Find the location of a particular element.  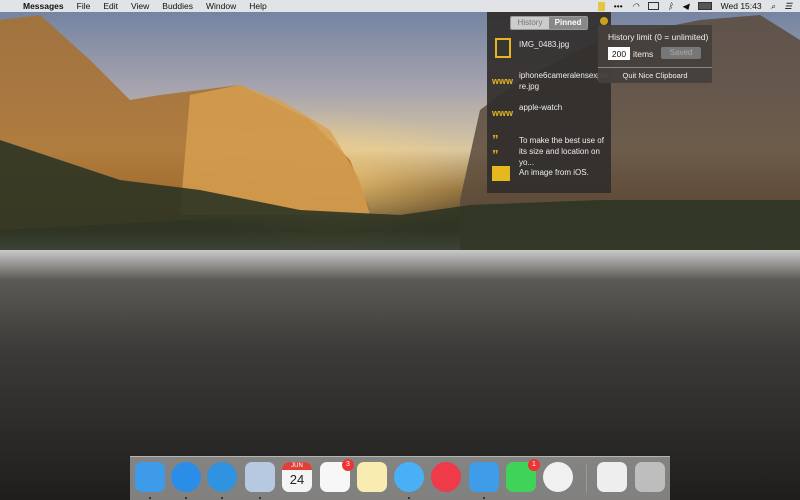

tab-group: History Pinned is located at coordinates (549, 23).